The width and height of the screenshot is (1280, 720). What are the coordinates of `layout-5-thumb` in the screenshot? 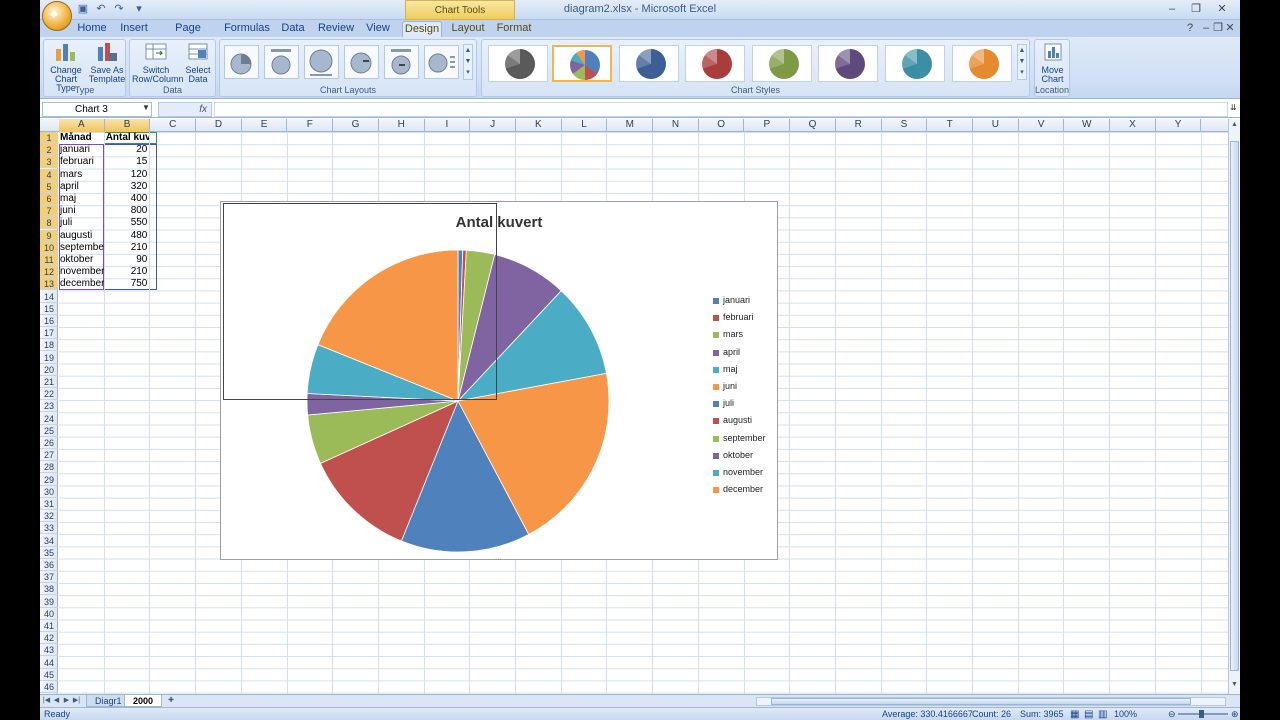 It's located at (401, 62).